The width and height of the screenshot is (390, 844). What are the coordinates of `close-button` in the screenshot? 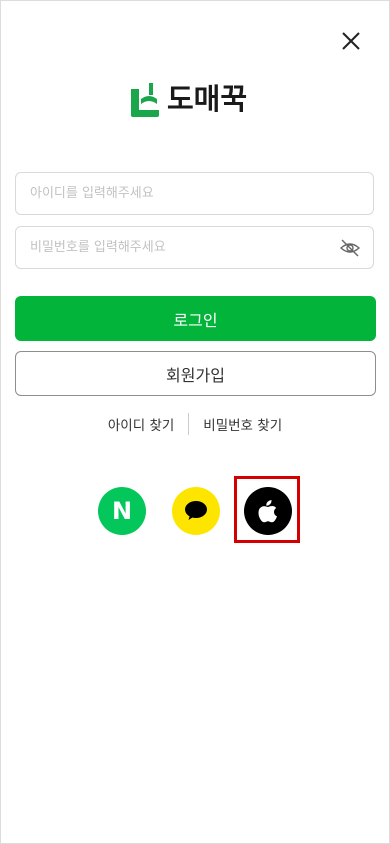 It's located at (351, 41).